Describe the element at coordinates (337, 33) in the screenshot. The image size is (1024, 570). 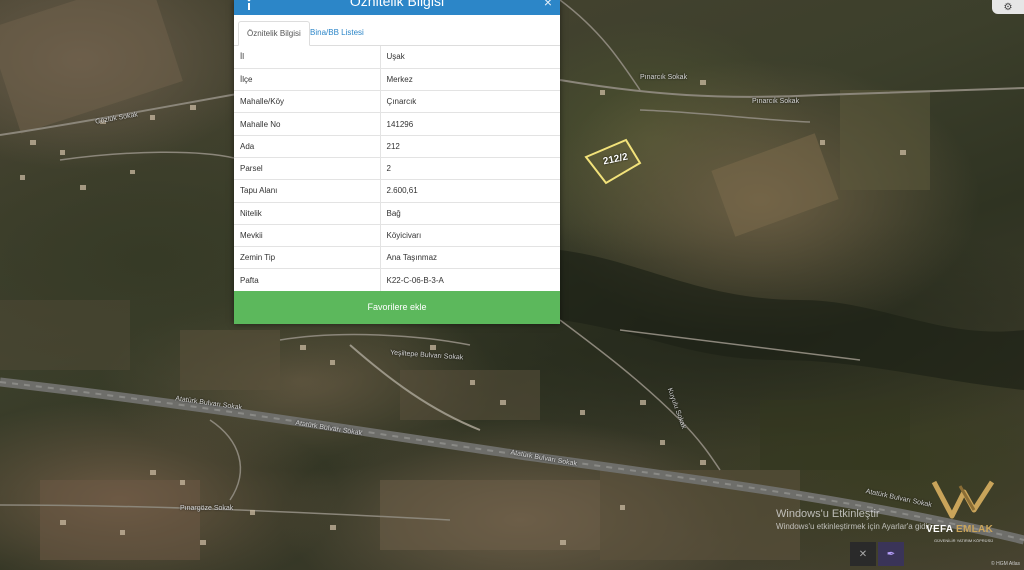
I see `tab-building-list: Bina/BB Listesi` at that location.